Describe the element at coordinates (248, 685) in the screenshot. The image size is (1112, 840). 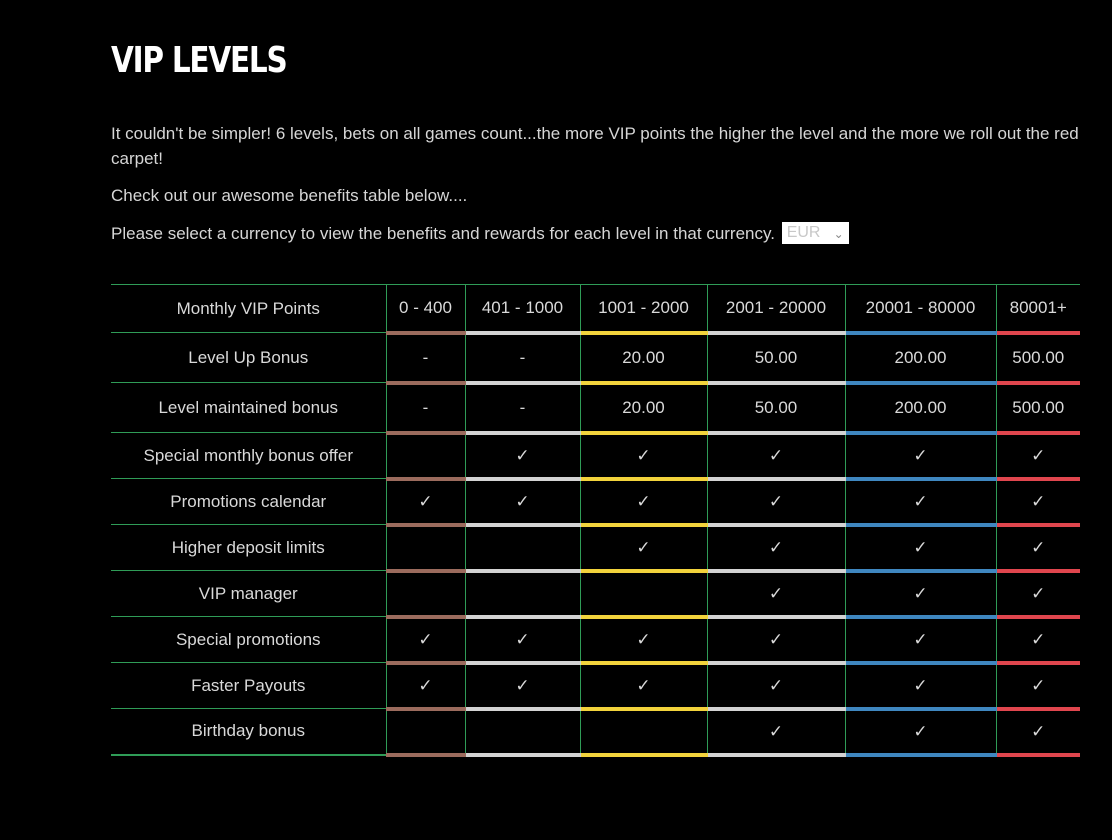
I see `row-label: Faster Payouts` at that location.